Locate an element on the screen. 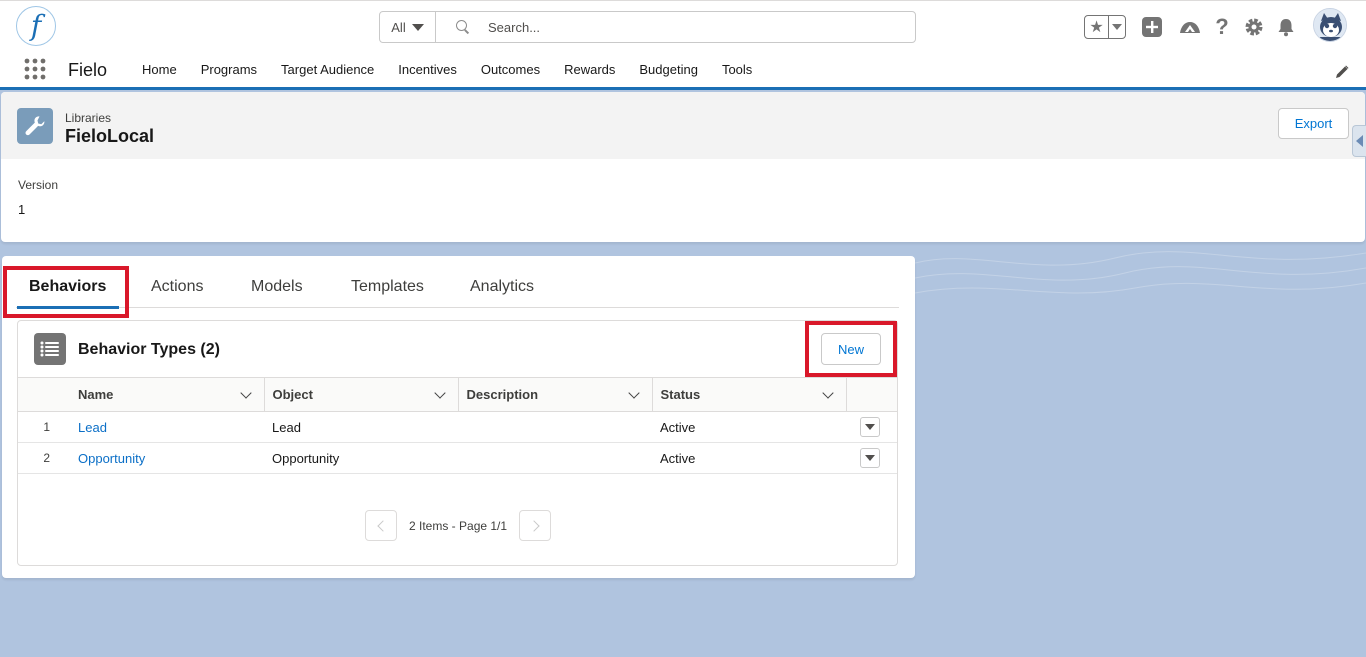 The width and height of the screenshot is (1366, 657). chevron-left-icon is located at coordinates (382, 525).